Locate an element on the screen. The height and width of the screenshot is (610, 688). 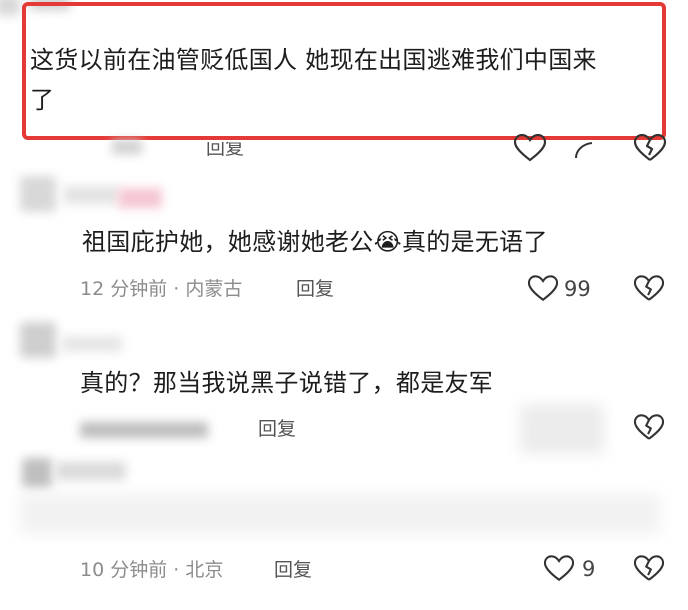
comment-2-meta: 12 分钟前 · 内蒙古 is located at coordinates (161, 289).